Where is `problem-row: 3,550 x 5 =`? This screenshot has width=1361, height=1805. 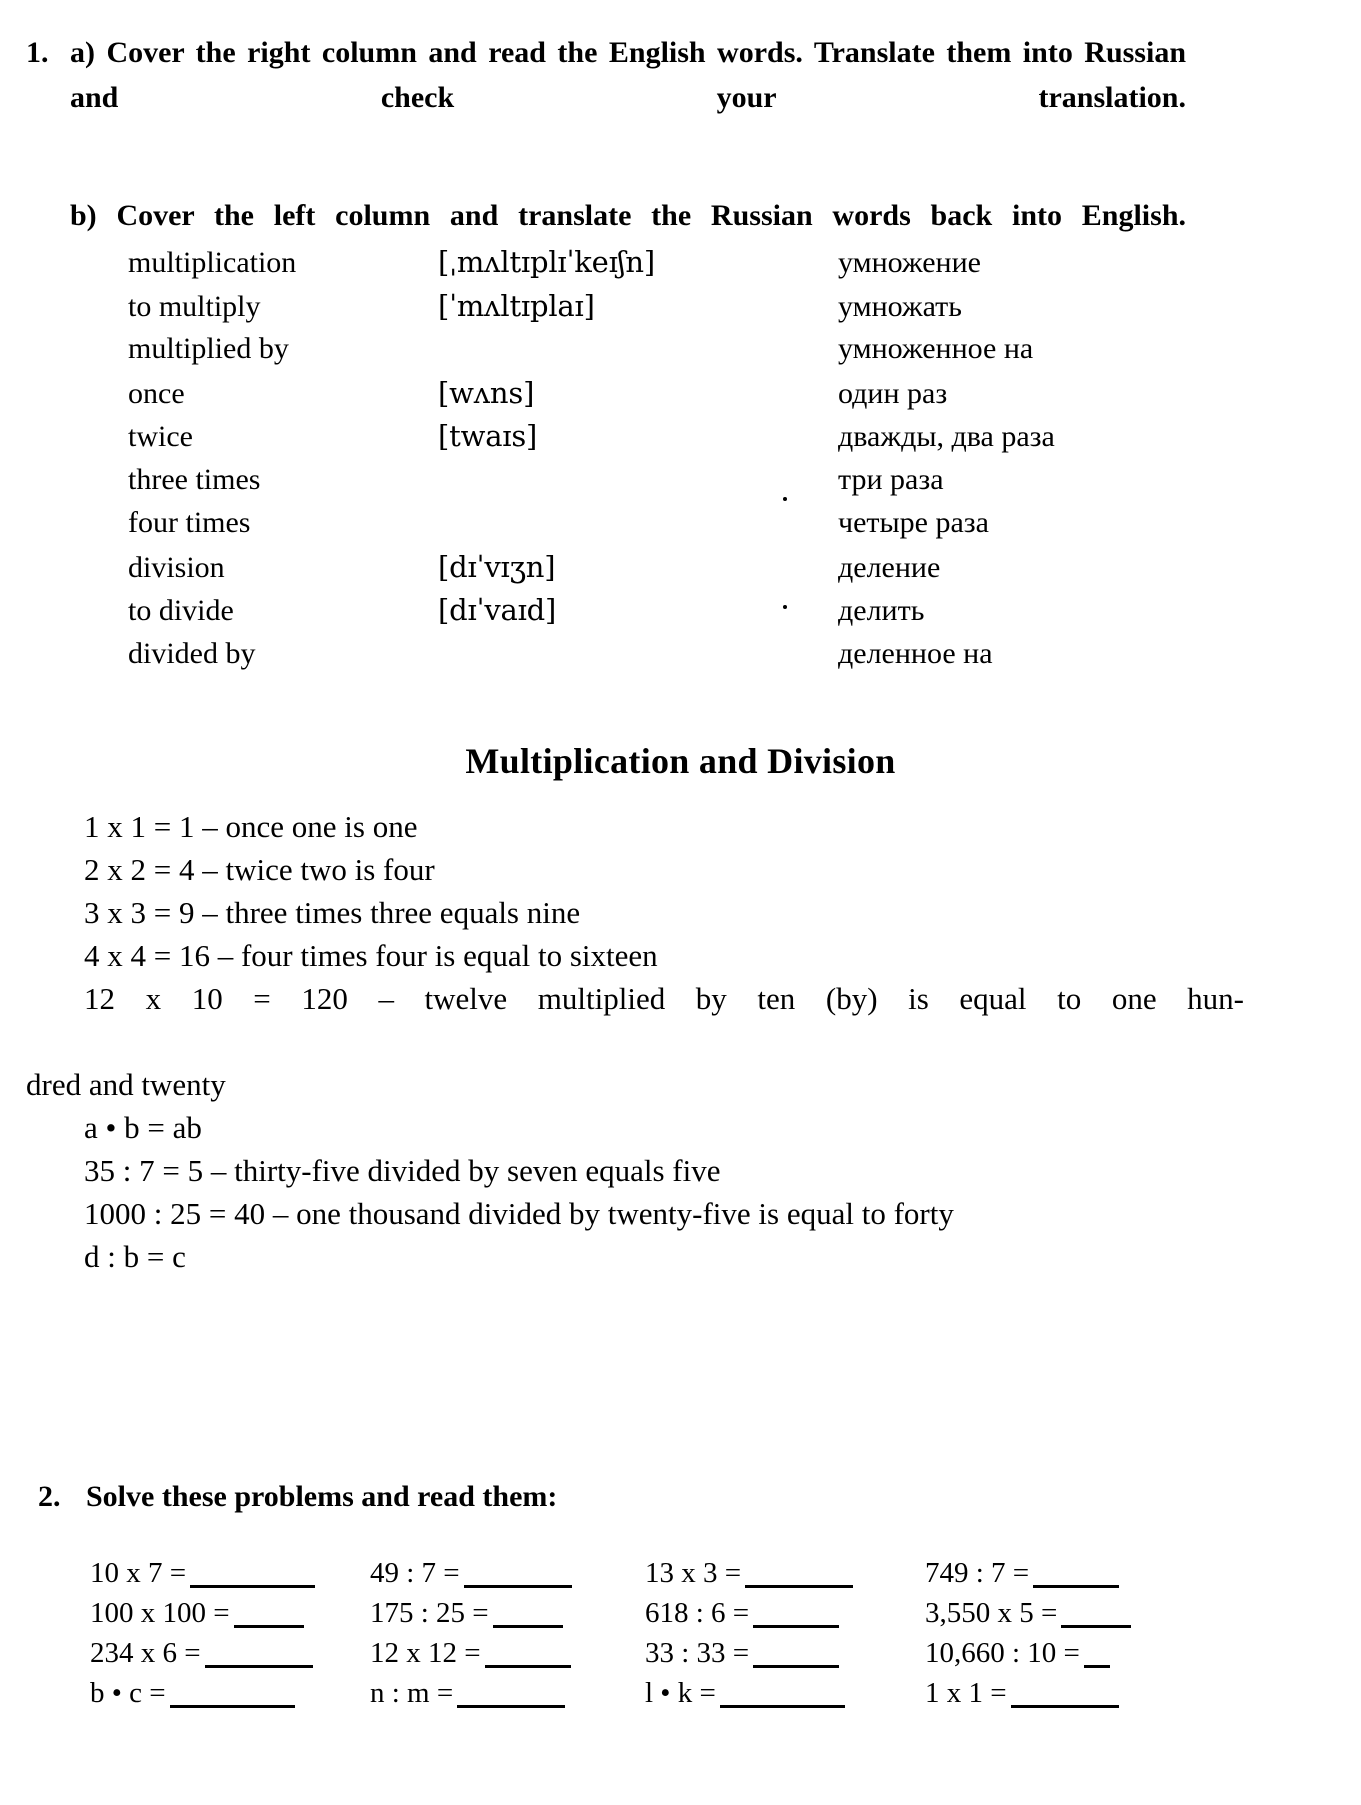 problem-row: 3,550 x 5 = is located at coordinates (1065, 1613).